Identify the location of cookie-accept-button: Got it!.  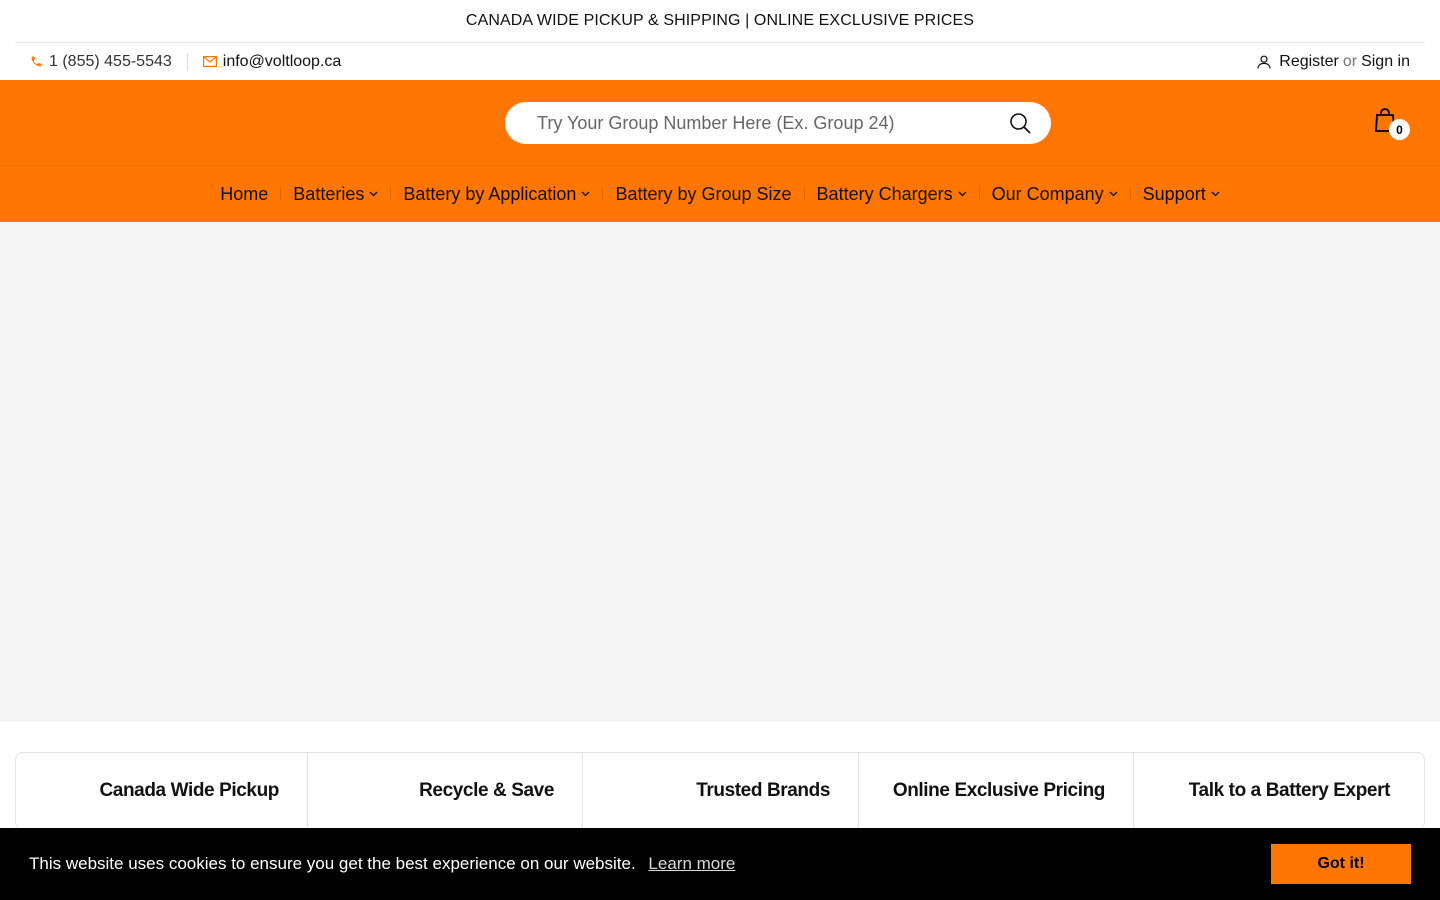
(1341, 864).